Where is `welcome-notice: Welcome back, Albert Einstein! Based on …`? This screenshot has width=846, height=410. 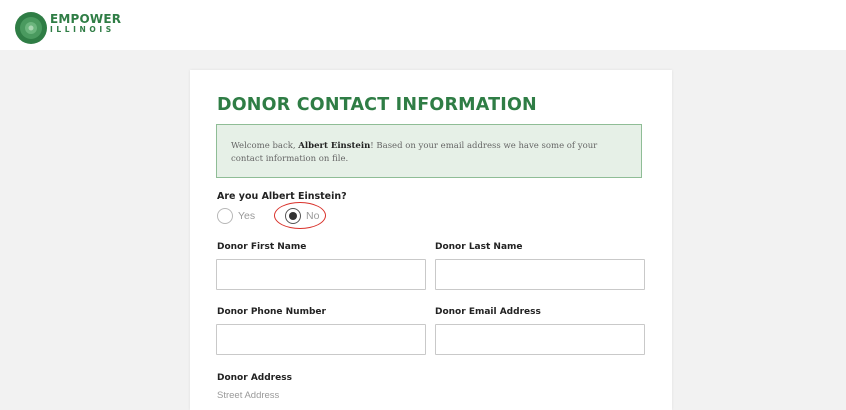
welcome-notice: Welcome back, Albert Einstein! Based on … is located at coordinates (429, 151).